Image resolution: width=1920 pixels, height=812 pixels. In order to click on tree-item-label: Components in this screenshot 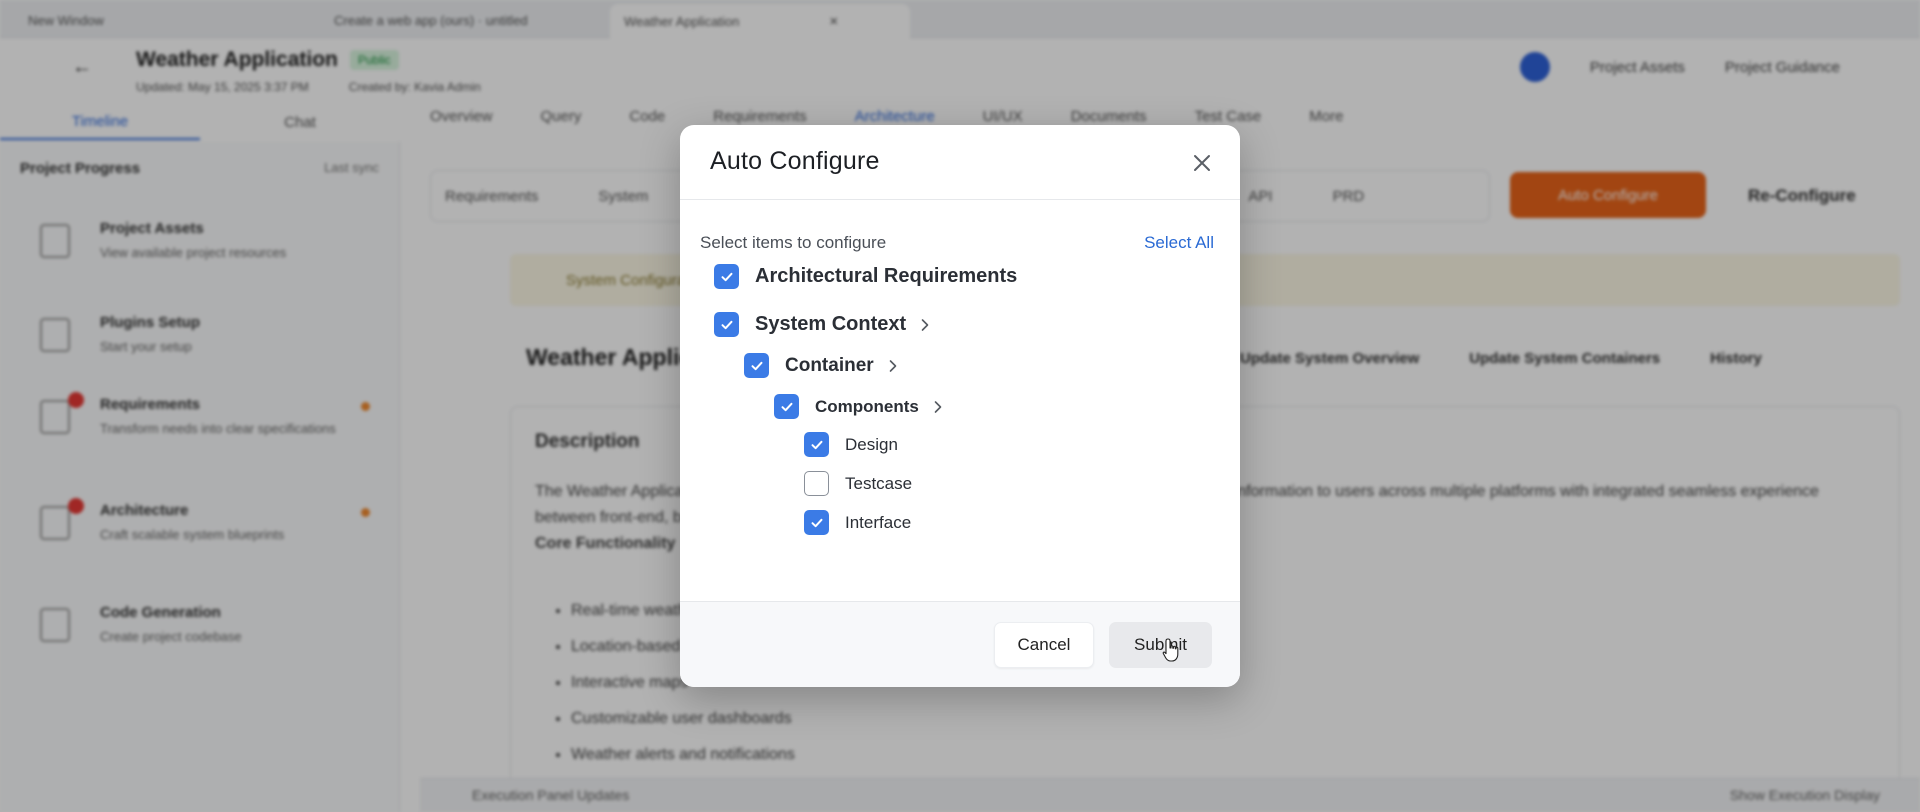, I will do `click(867, 406)`.